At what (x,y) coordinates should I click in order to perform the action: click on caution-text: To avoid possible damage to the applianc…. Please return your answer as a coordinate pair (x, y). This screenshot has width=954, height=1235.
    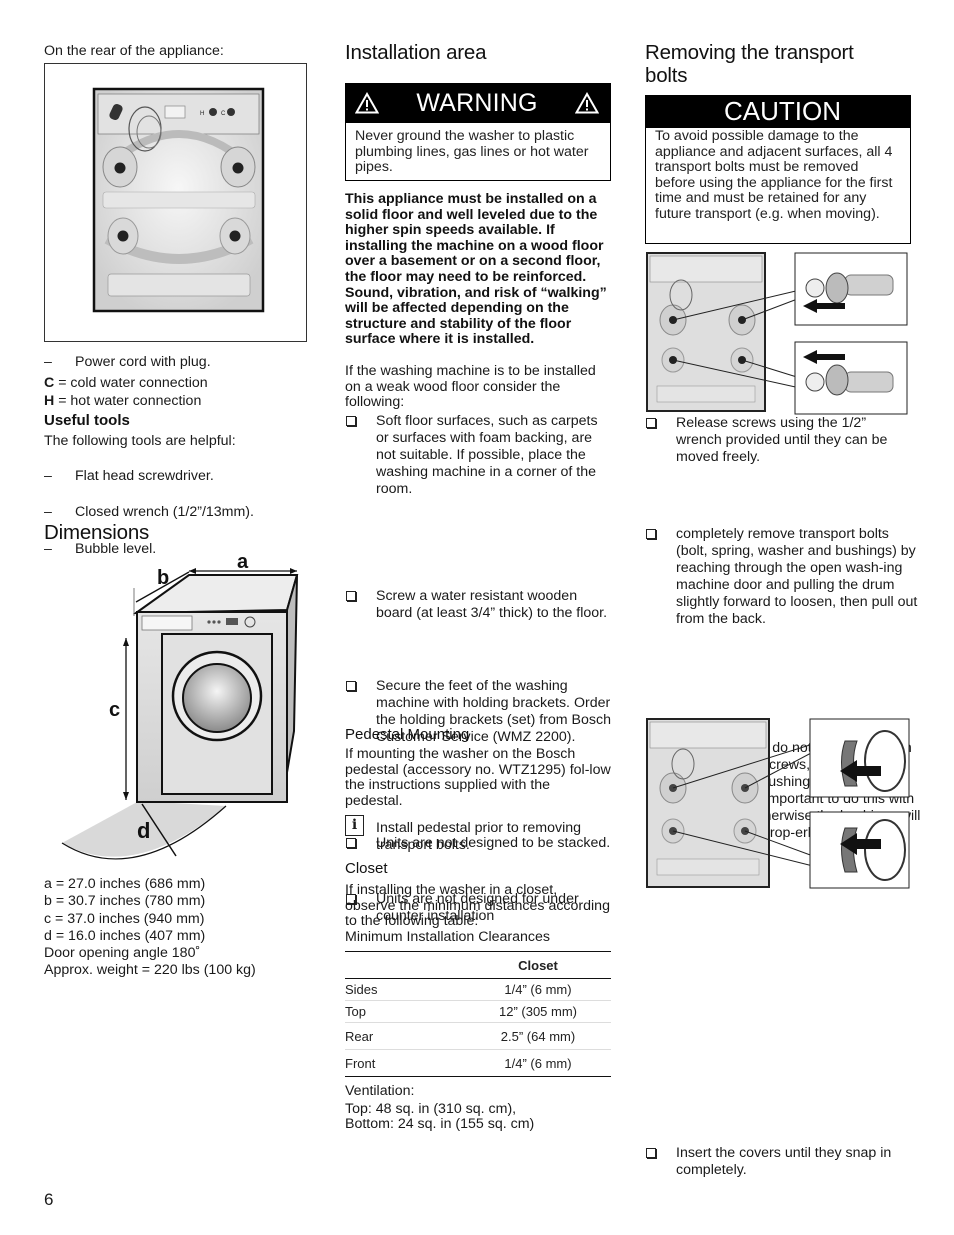
    Looking at the image, I should click on (778, 186).